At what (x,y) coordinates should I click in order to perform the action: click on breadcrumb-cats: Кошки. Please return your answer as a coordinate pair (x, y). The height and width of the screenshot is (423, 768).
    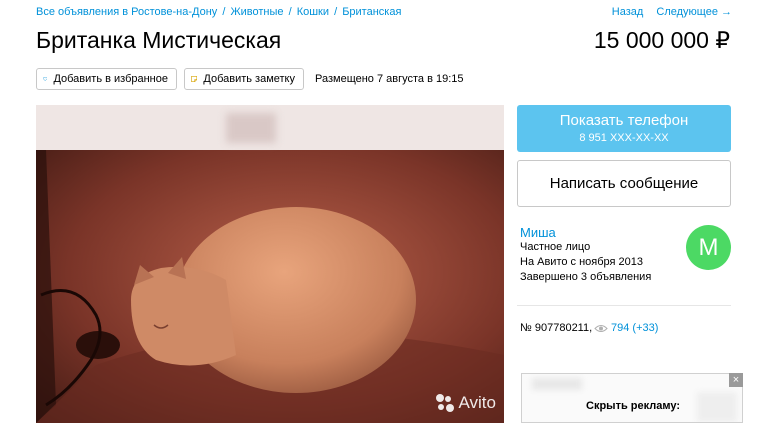
    Looking at the image, I should click on (313, 12).